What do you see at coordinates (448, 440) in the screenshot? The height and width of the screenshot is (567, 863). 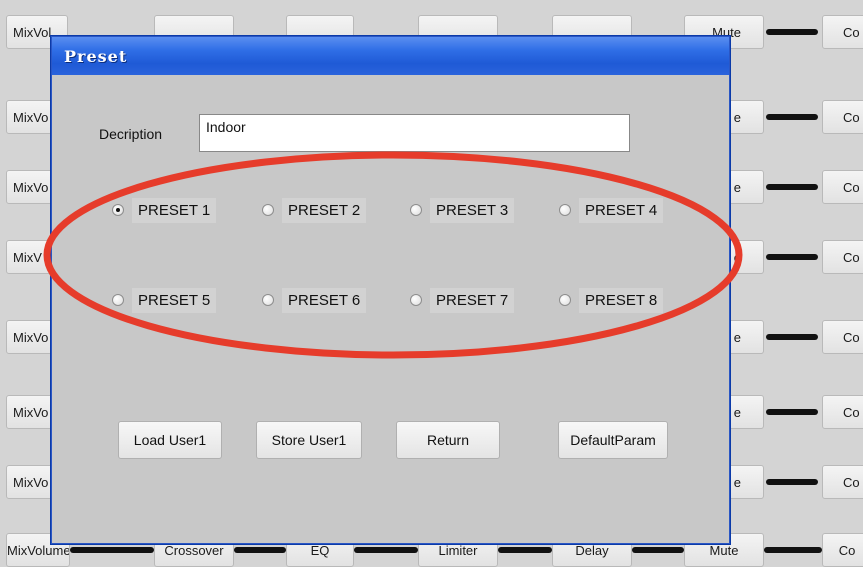 I see `return-button: Return` at bounding box center [448, 440].